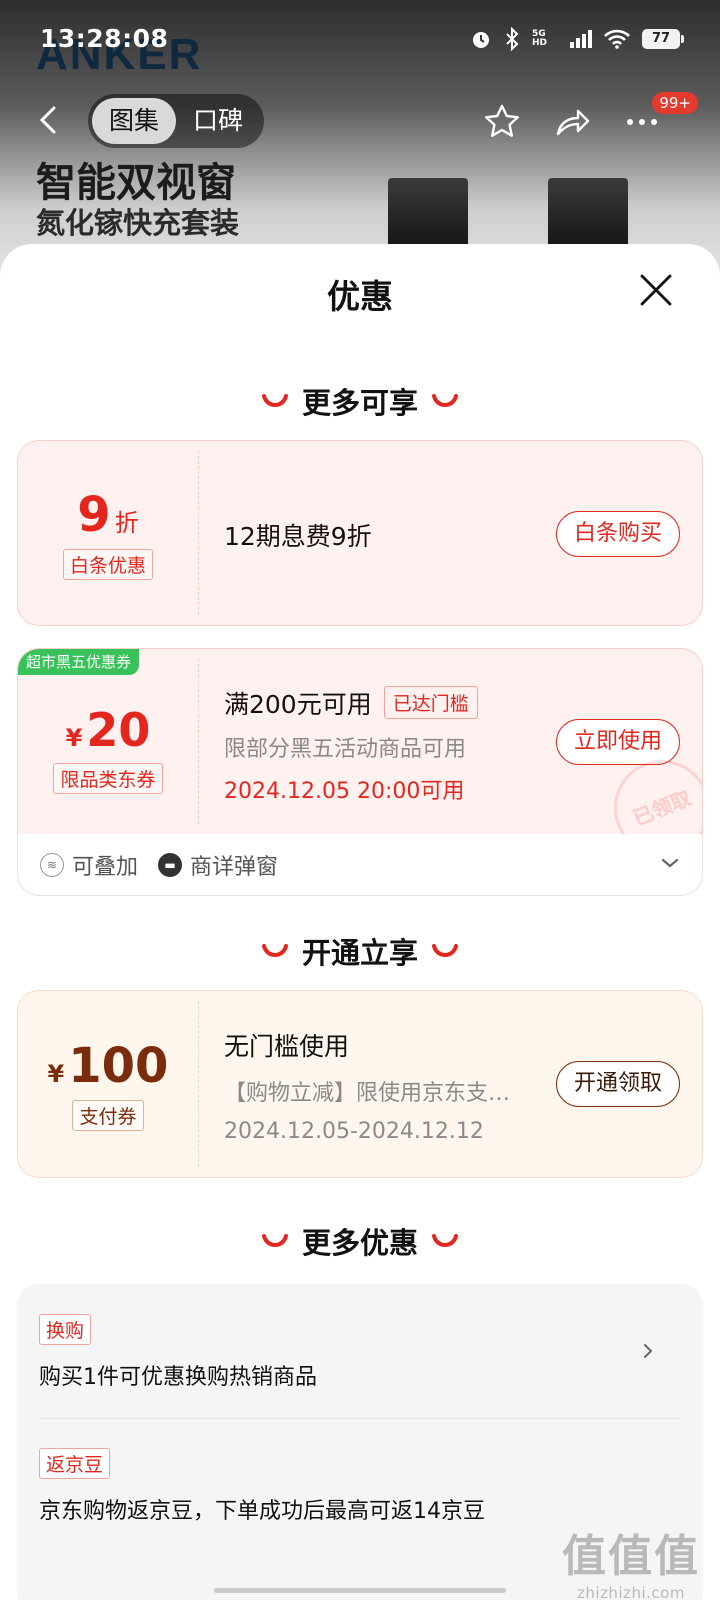 The image size is (720, 1600). What do you see at coordinates (512, 39) in the screenshot?
I see `bluetooth-icon` at bounding box center [512, 39].